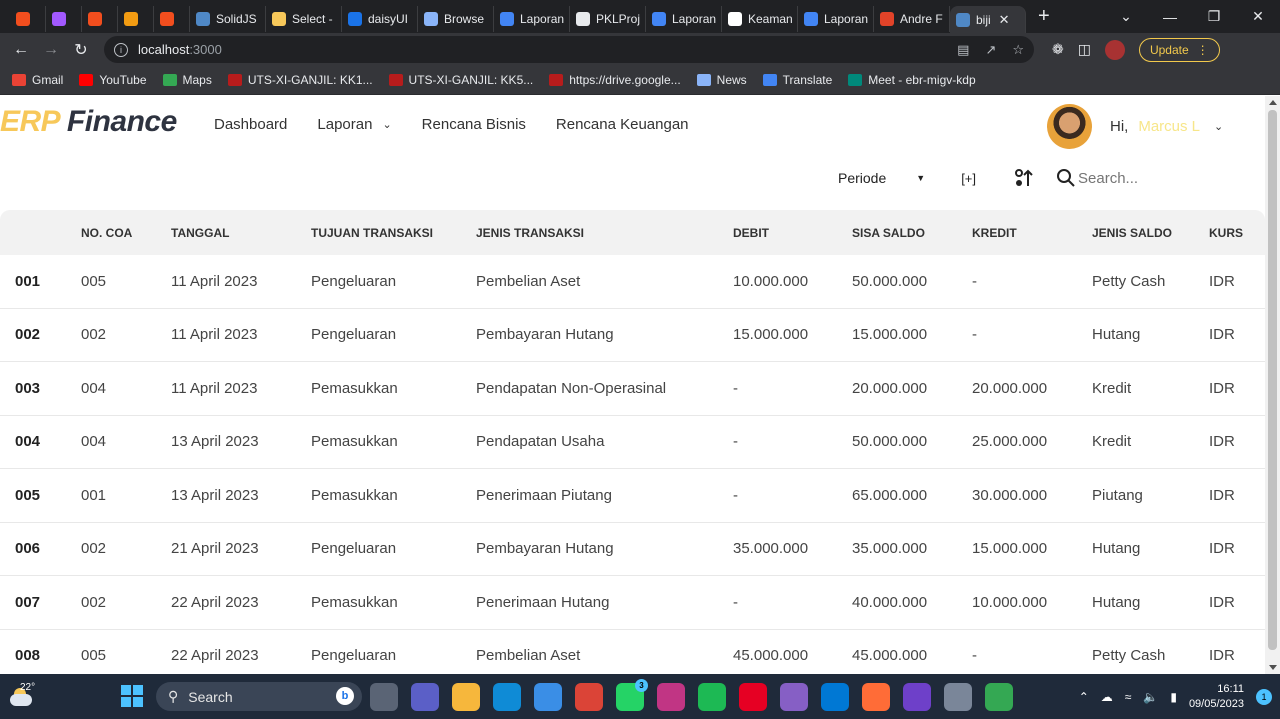  Describe the element at coordinates (958, 697) in the screenshot. I see `settings-icon` at that location.